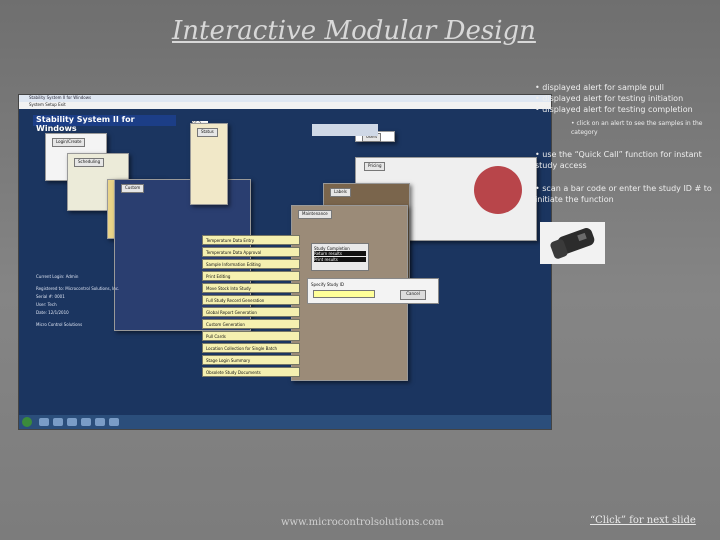  Describe the element at coordinates (251, 288) in the screenshot. I see `menu-item: Move Stock Into Study` at that location.